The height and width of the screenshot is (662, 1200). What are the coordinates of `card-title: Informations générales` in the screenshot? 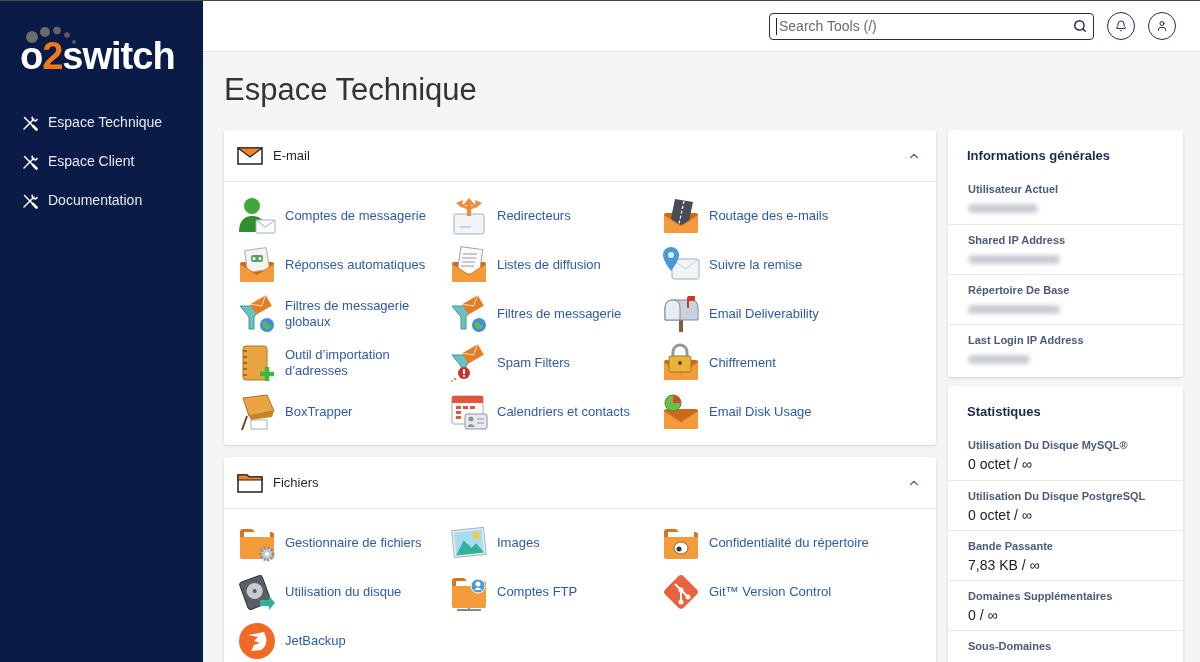 It's located at (1039, 156).